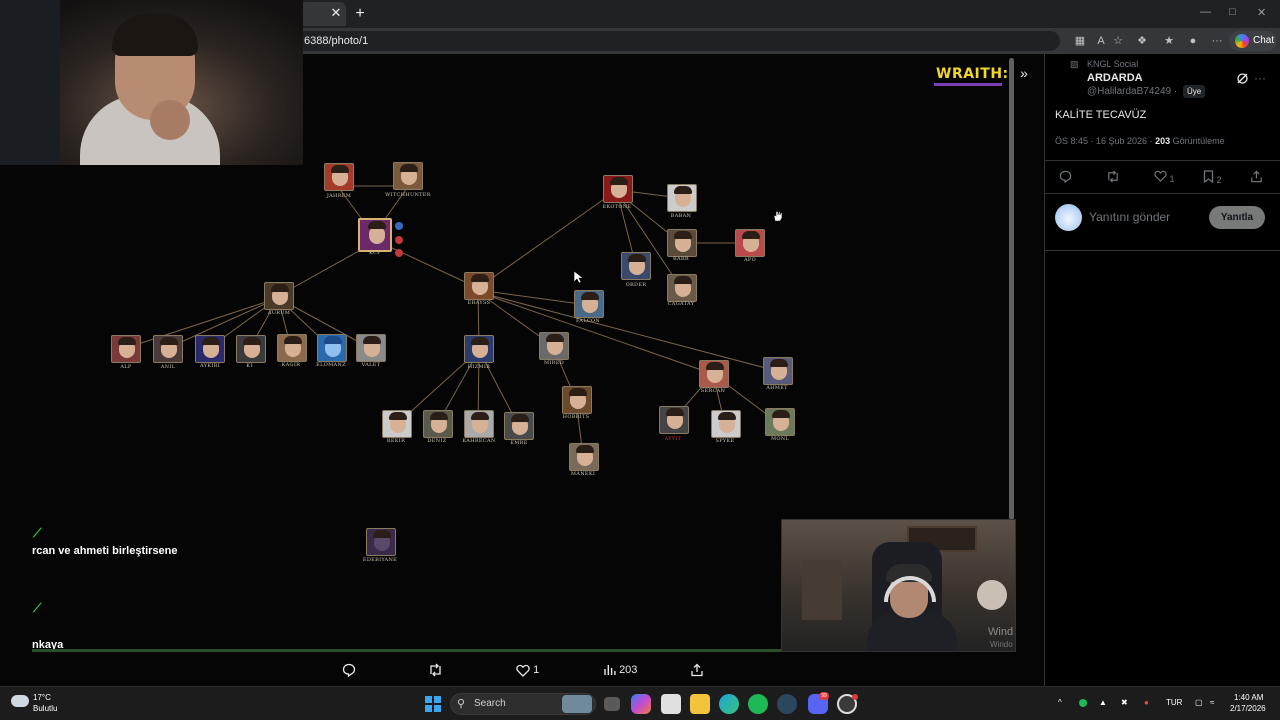  What do you see at coordinates (612, 704) in the screenshot?
I see `task-view-icon` at bounding box center [612, 704].